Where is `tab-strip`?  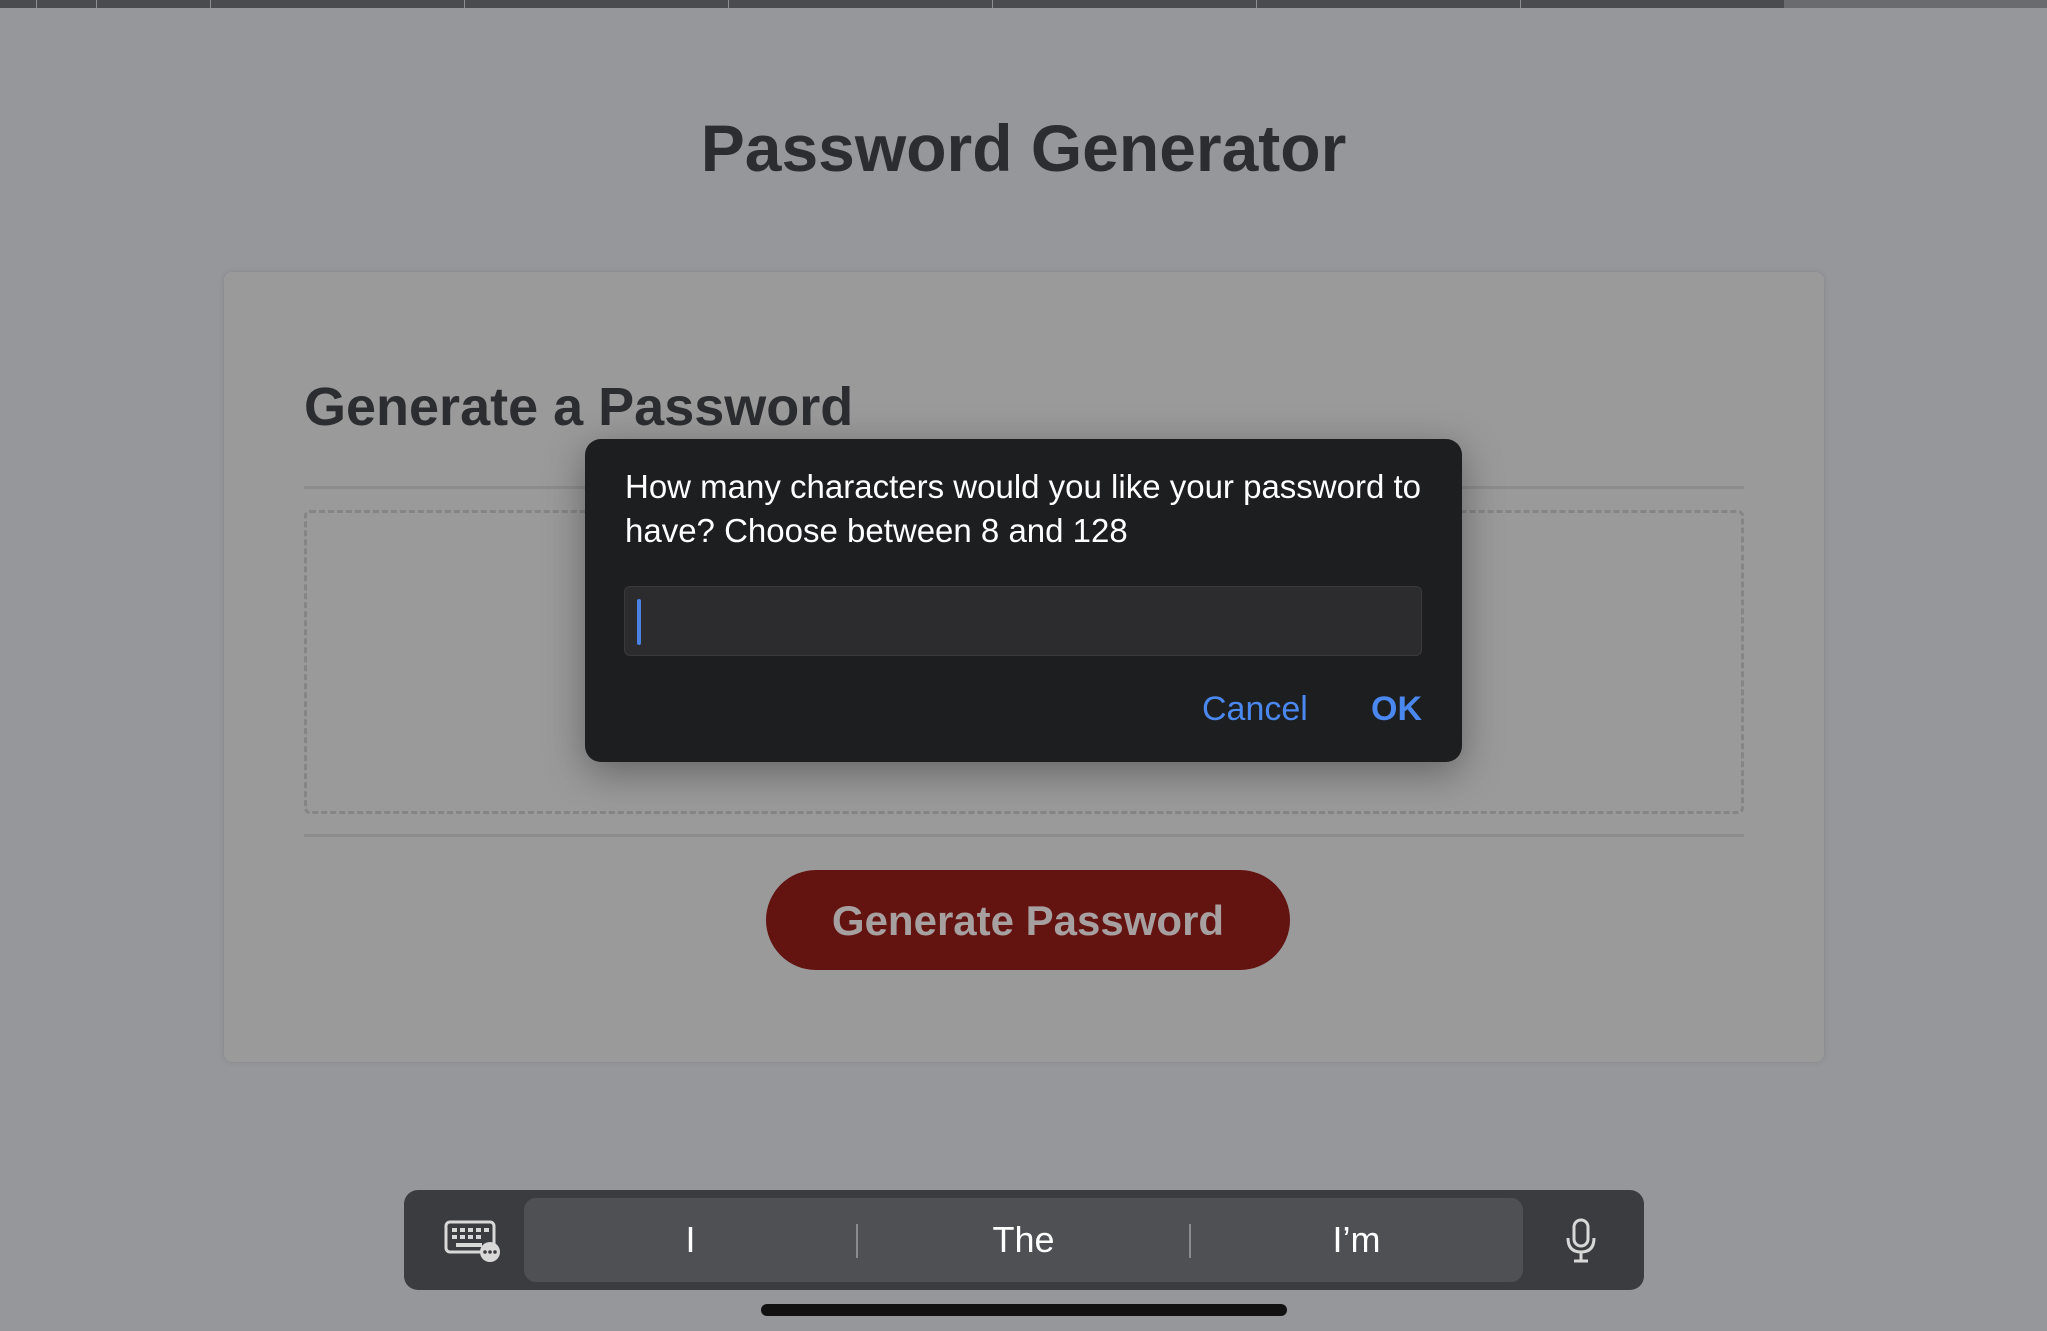
tab-strip is located at coordinates (1023, 4).